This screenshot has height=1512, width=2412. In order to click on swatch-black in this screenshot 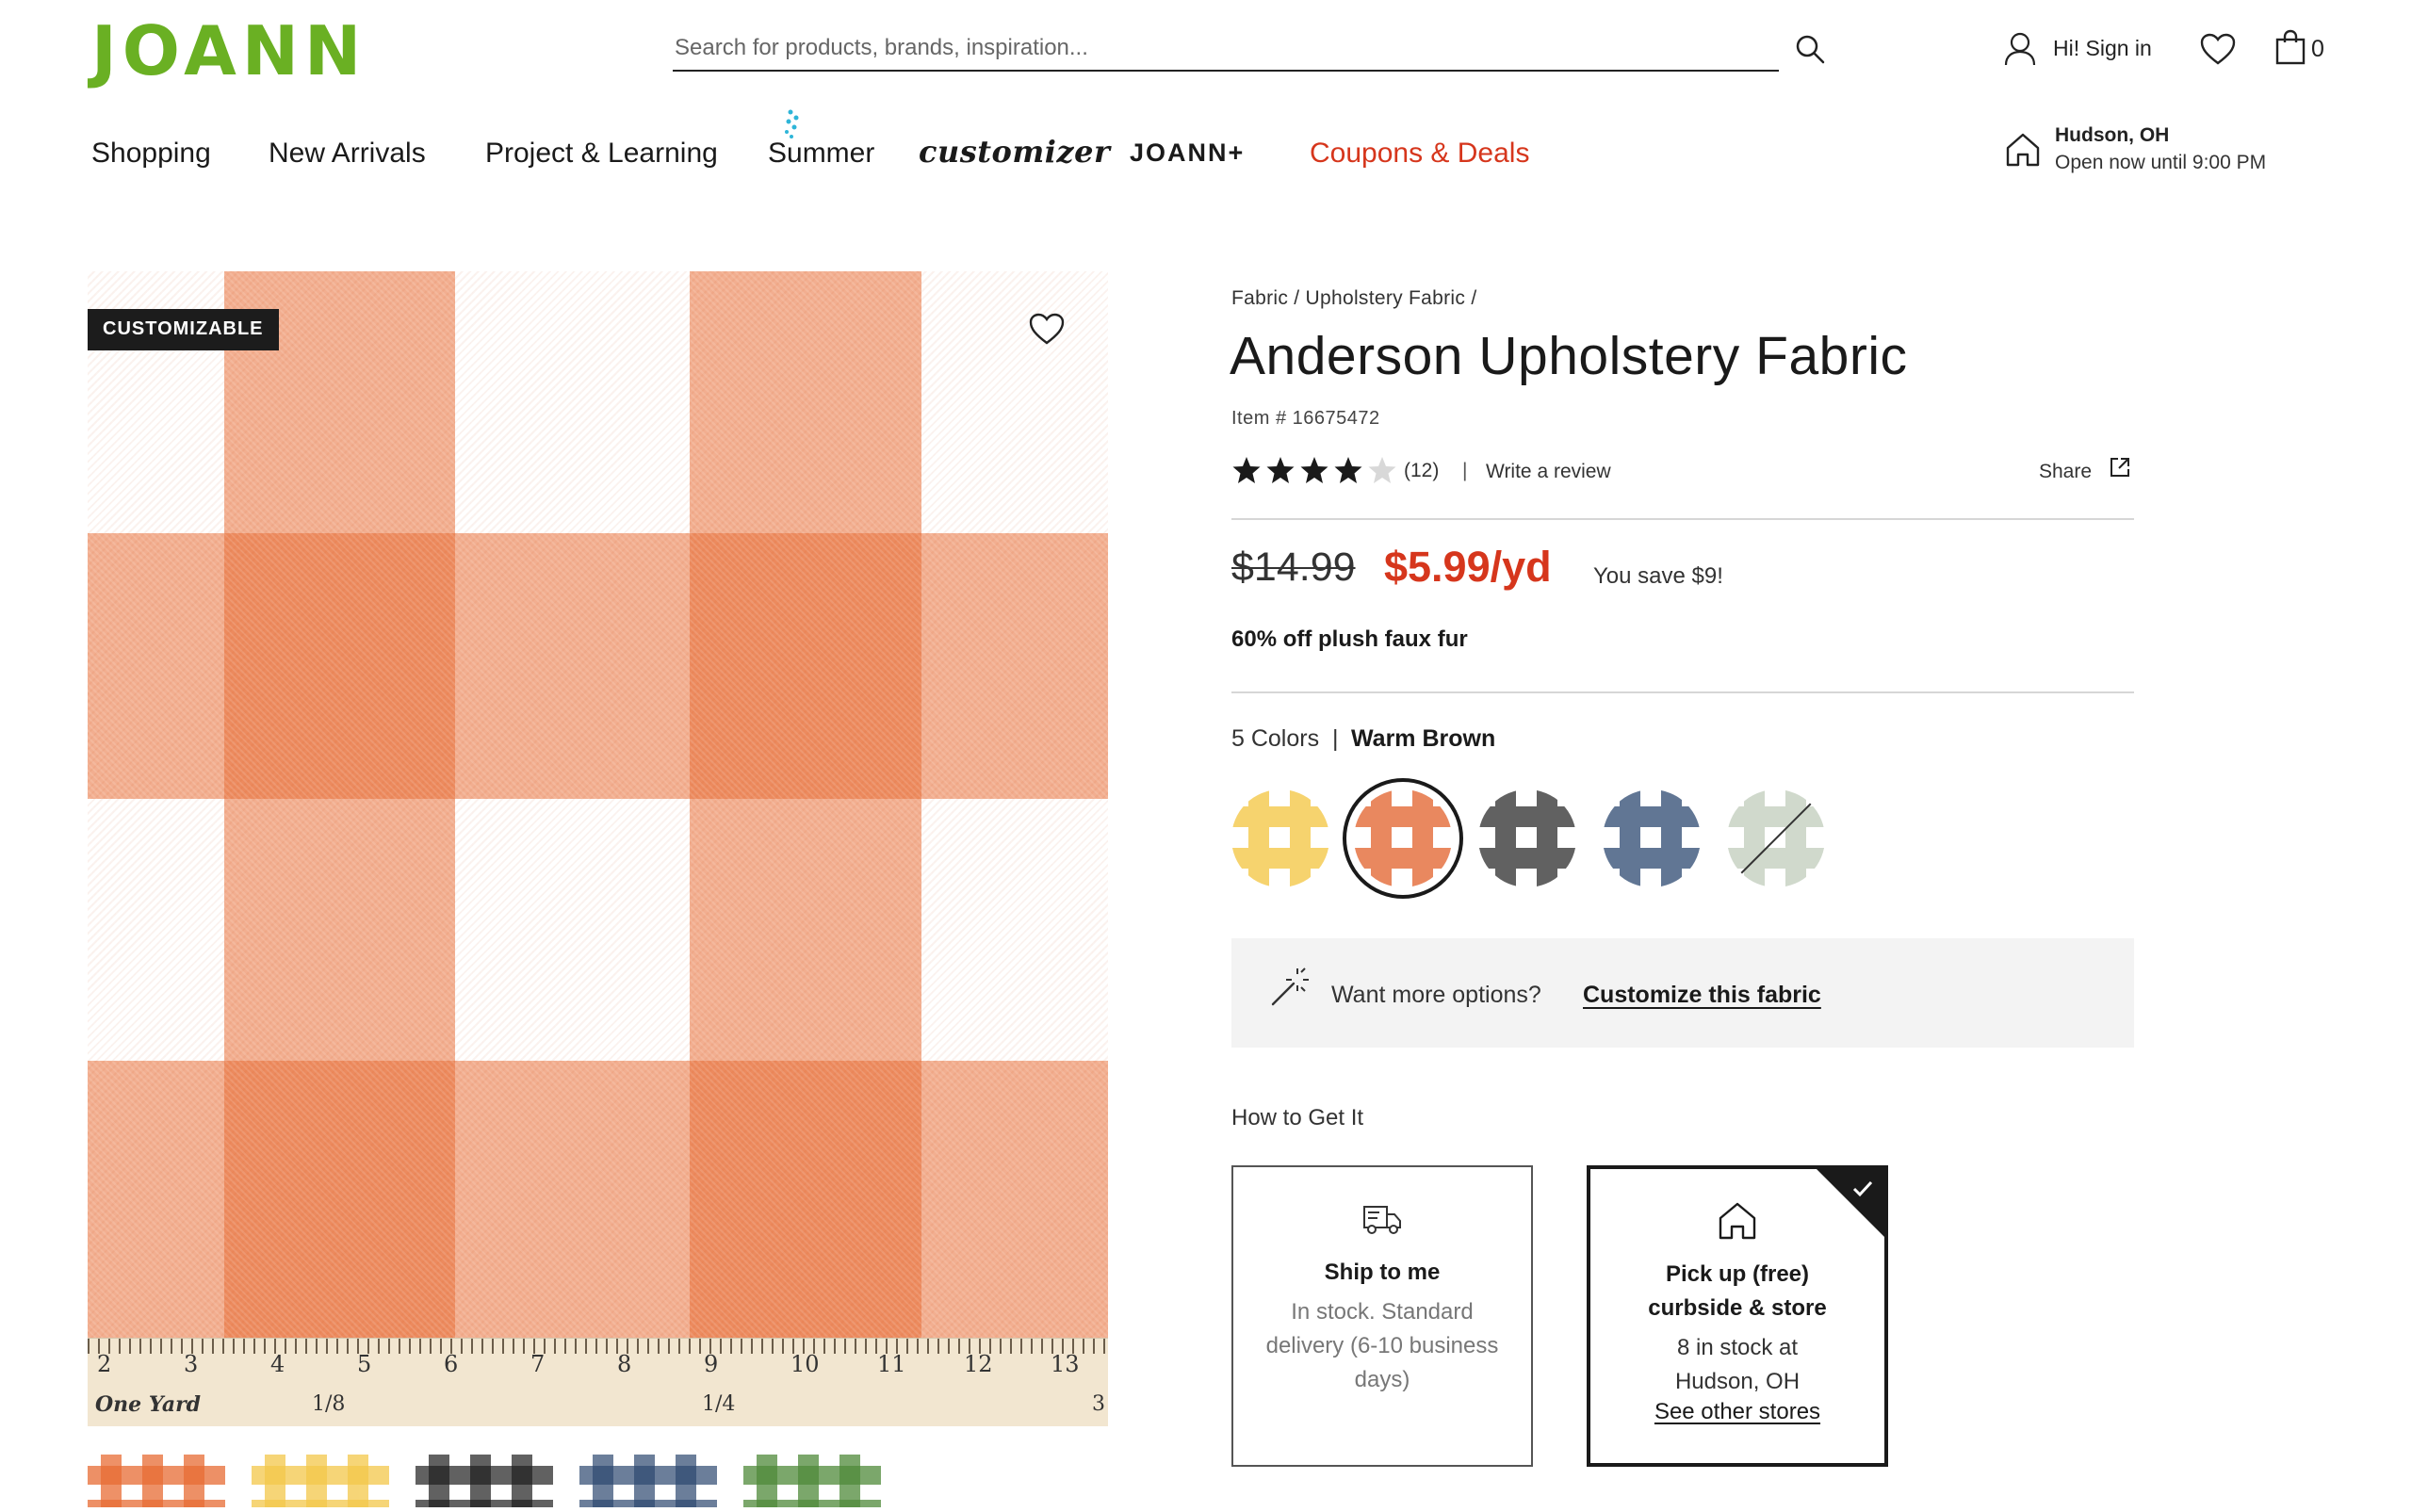, I will do `click(1527, 838)`.